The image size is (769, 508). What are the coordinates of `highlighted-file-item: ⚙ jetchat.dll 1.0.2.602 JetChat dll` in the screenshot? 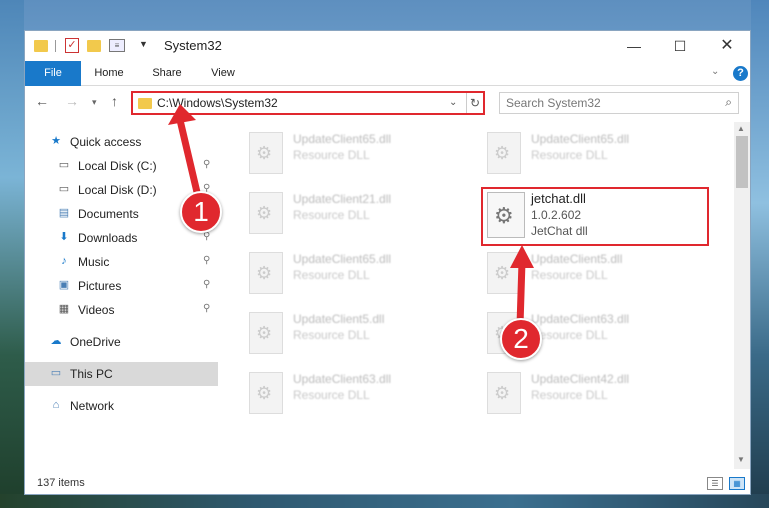 It's located at (595, 216).